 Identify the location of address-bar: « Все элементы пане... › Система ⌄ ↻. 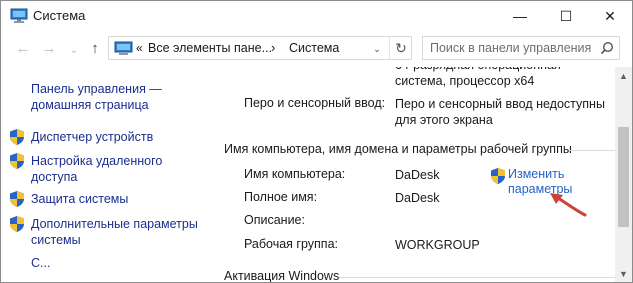
(260, 48).